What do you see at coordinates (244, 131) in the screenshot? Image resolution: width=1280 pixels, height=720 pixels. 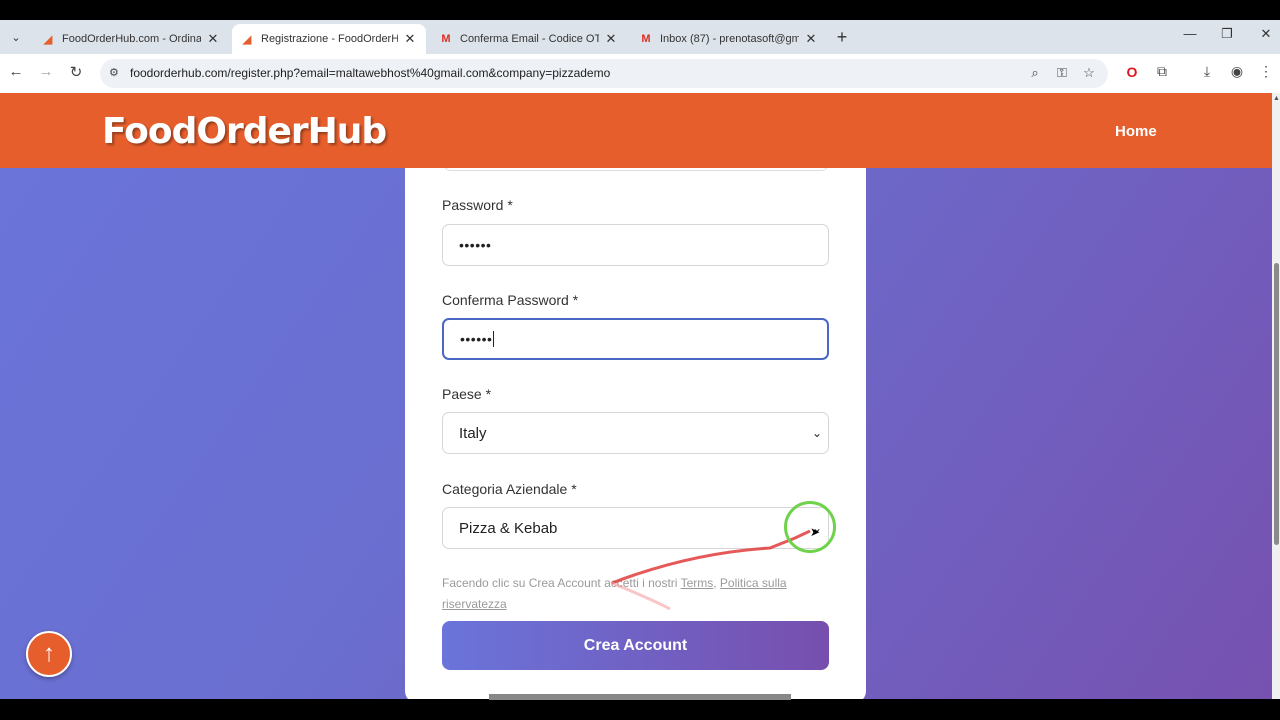 I see `site-logo: FoodOrderHub` at bounding box center [244, 131].